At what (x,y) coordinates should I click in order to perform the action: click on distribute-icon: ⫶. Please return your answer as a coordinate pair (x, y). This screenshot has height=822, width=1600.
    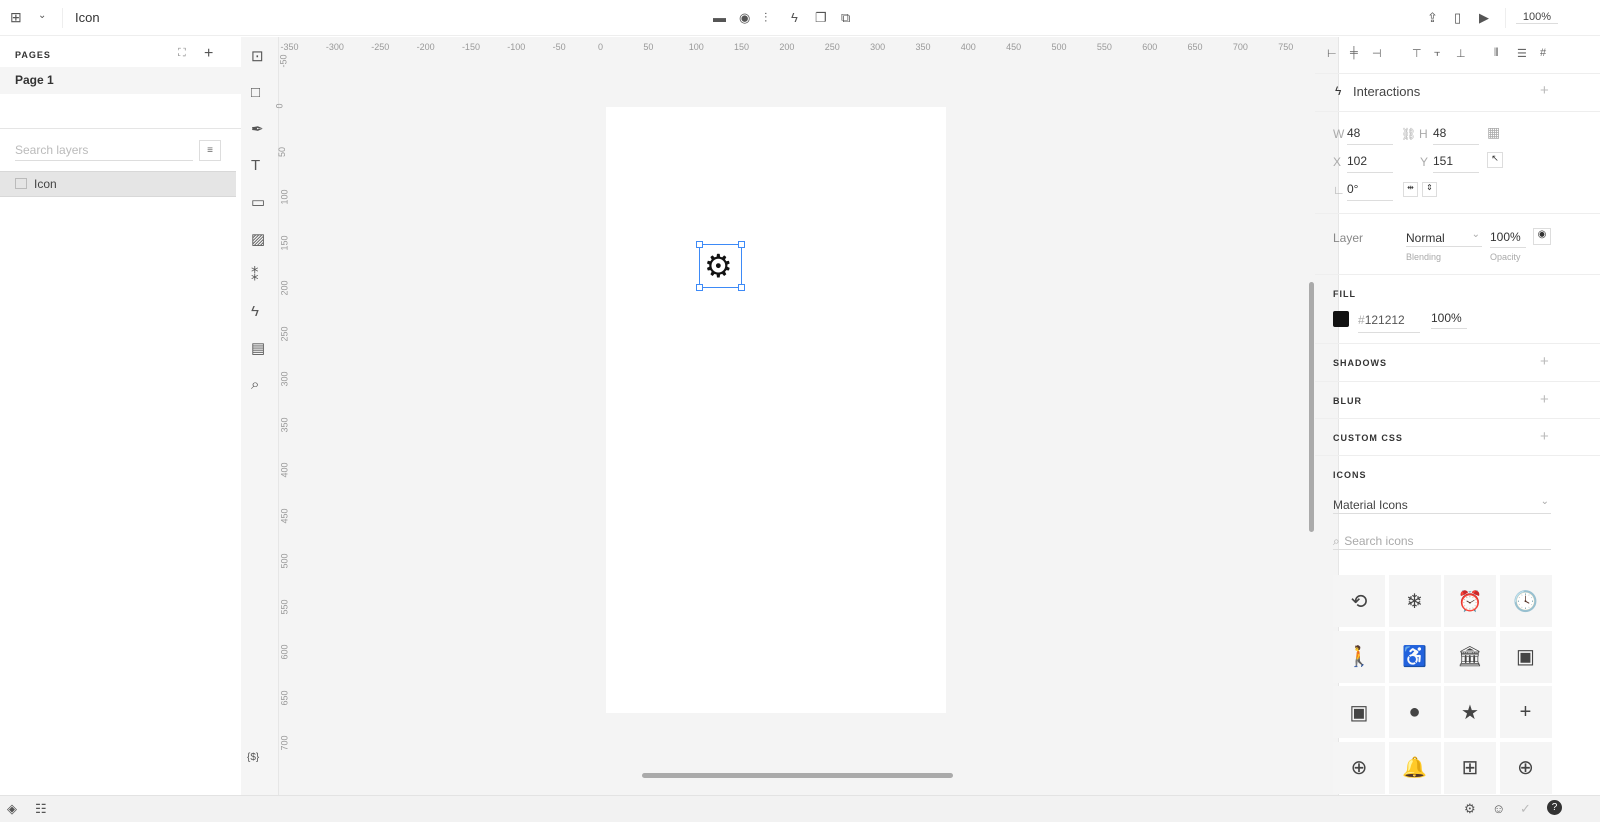
    Looking at the image, I should click on (765, 18).